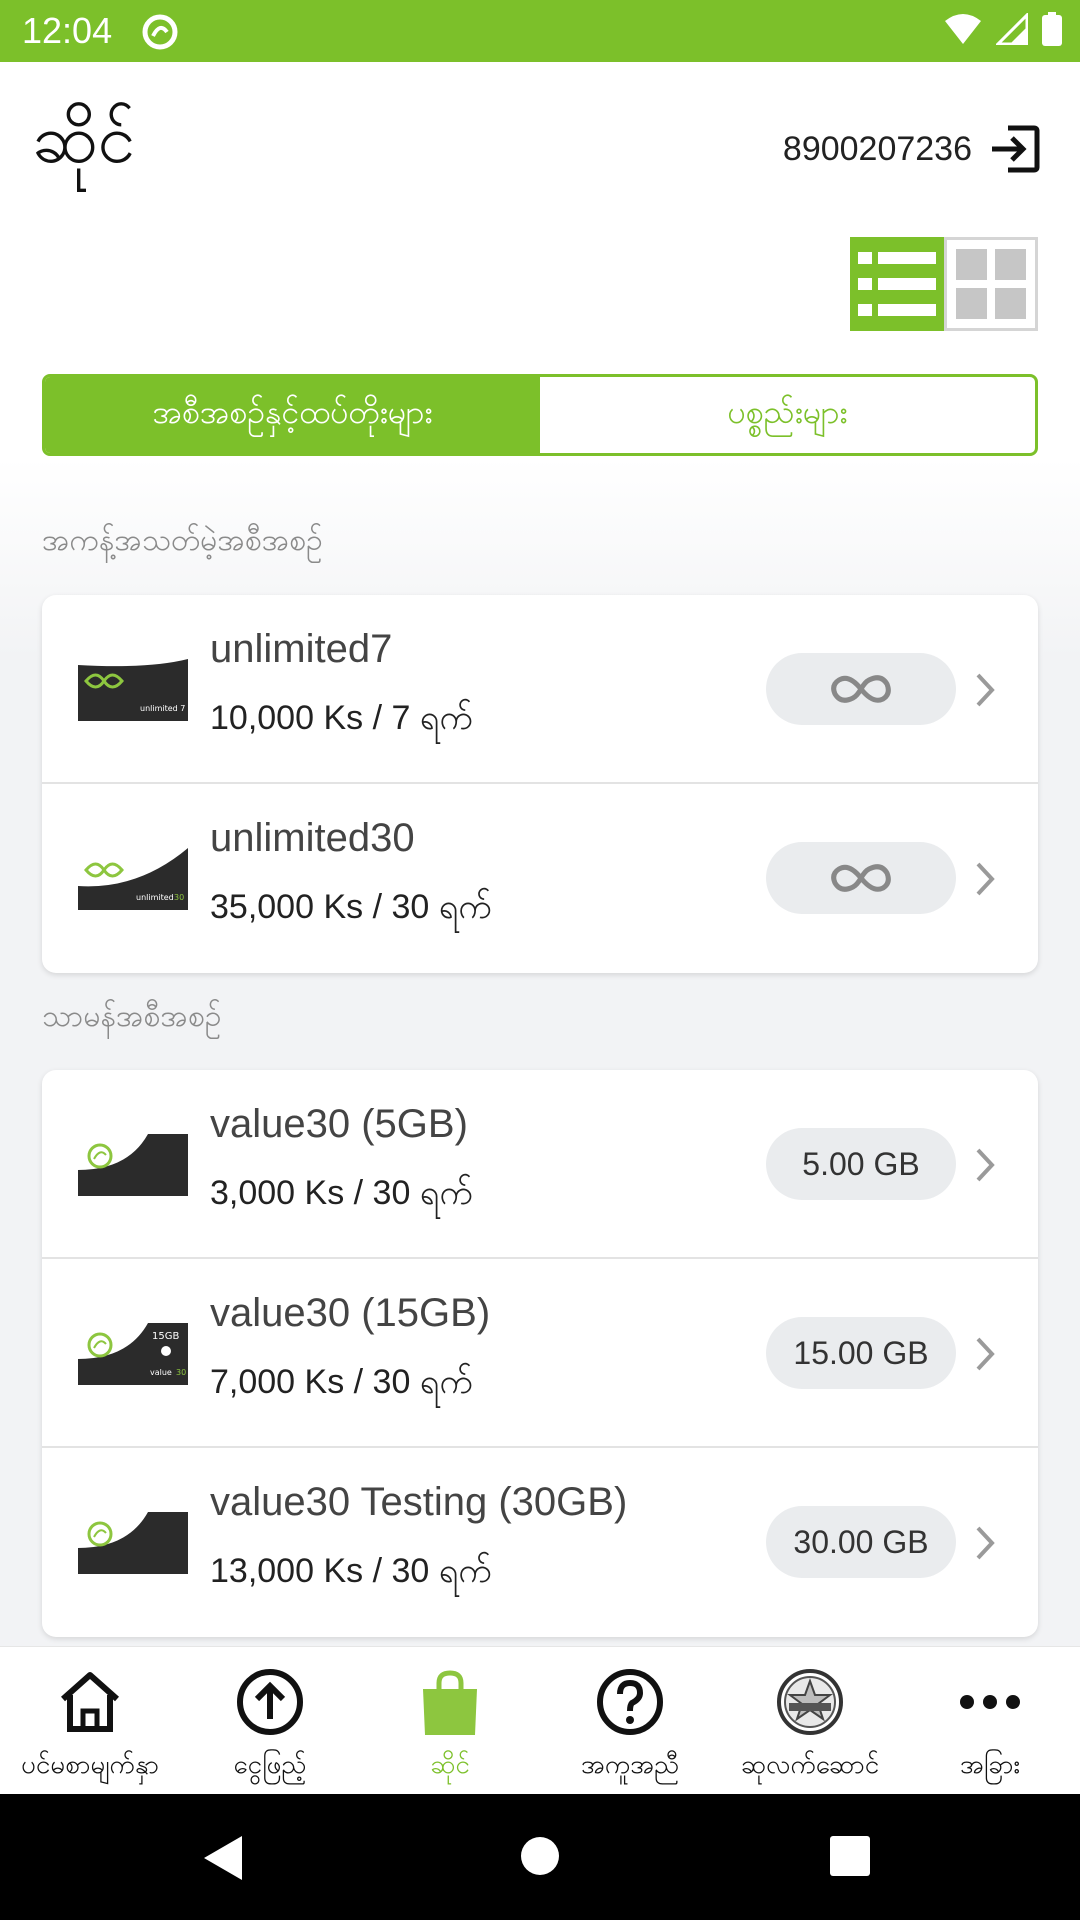 The height and width of the screenshot is (1920, 1080). What do you see at coordinates (339, 1124) in the screenshot?
I see `plan-name: value30 (5GB)` at bounding box center [339, 1124].